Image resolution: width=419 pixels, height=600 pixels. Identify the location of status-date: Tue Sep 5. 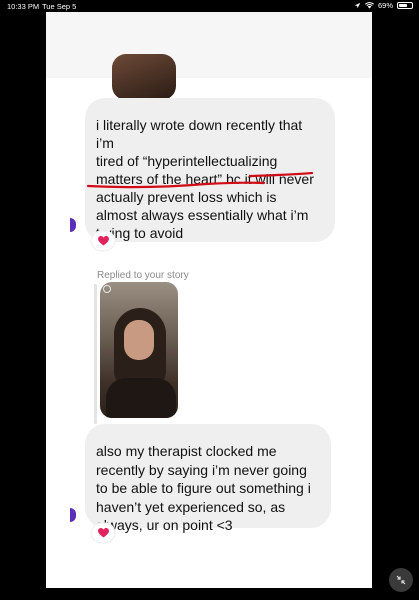
(59, 6).